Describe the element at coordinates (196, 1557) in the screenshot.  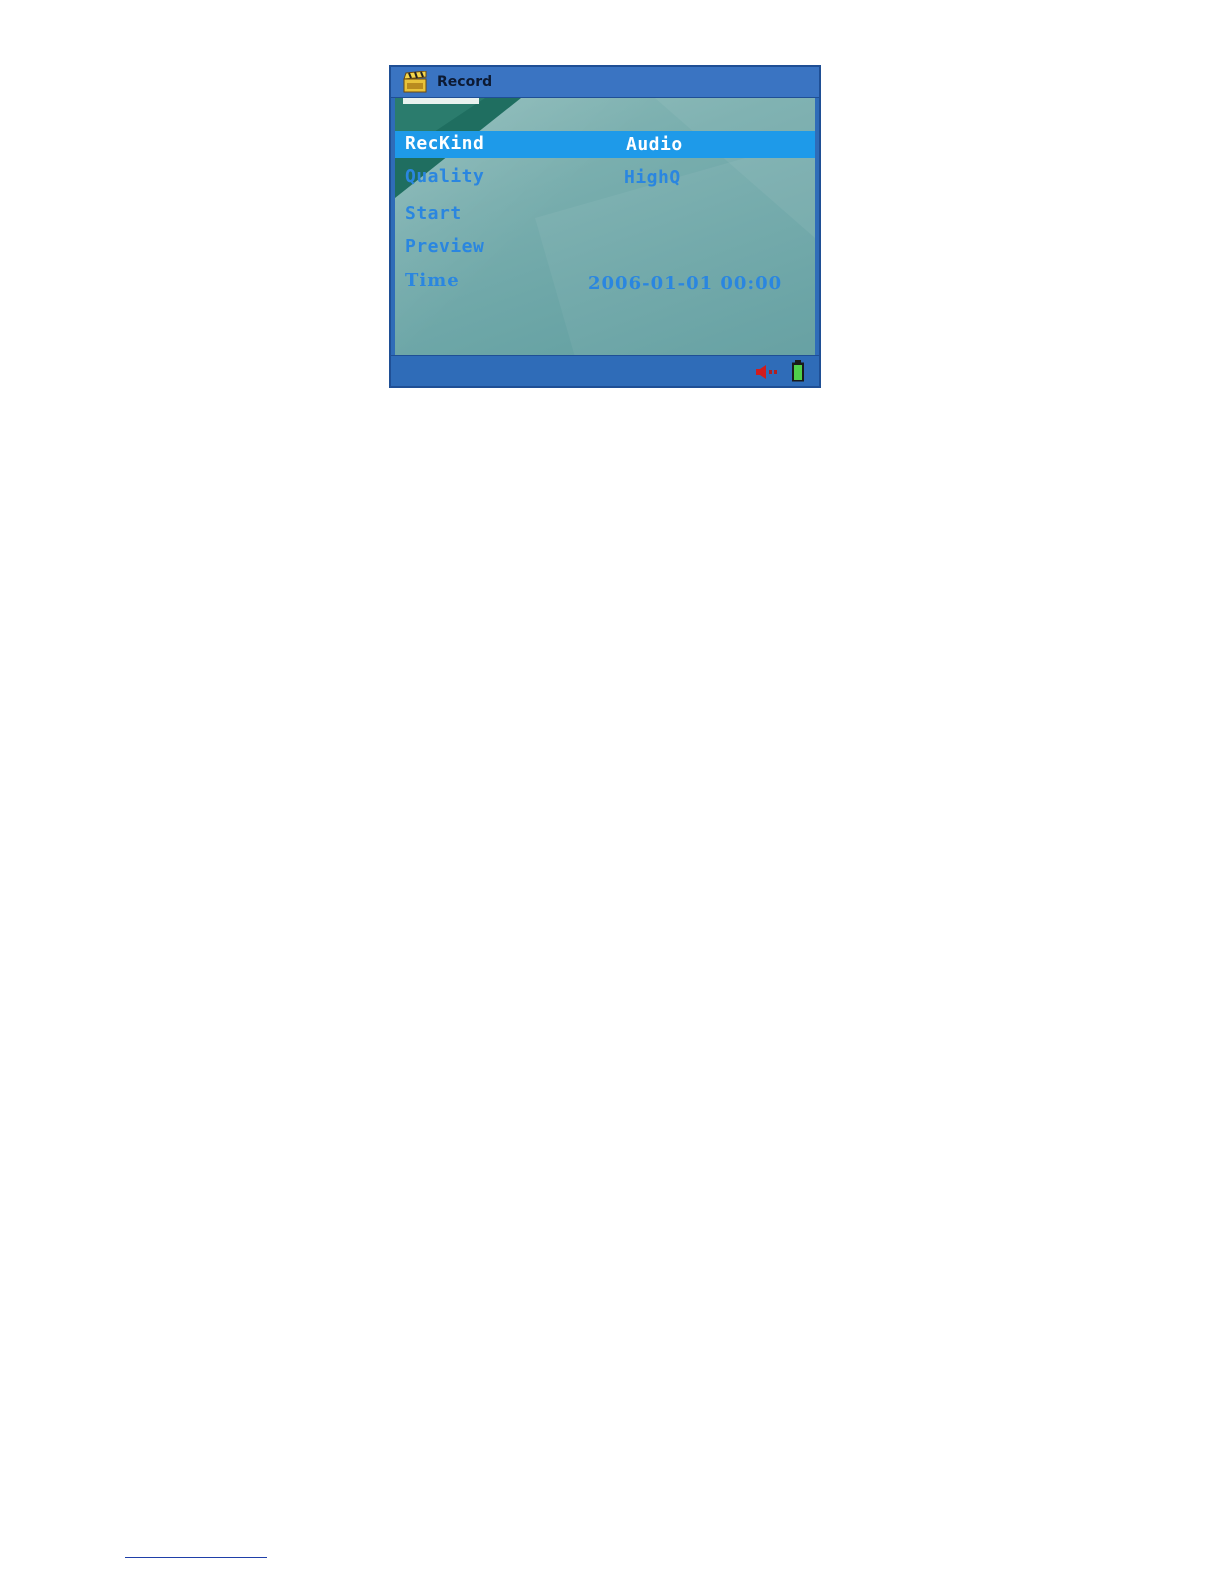
I see `footnote-rule` at that location.